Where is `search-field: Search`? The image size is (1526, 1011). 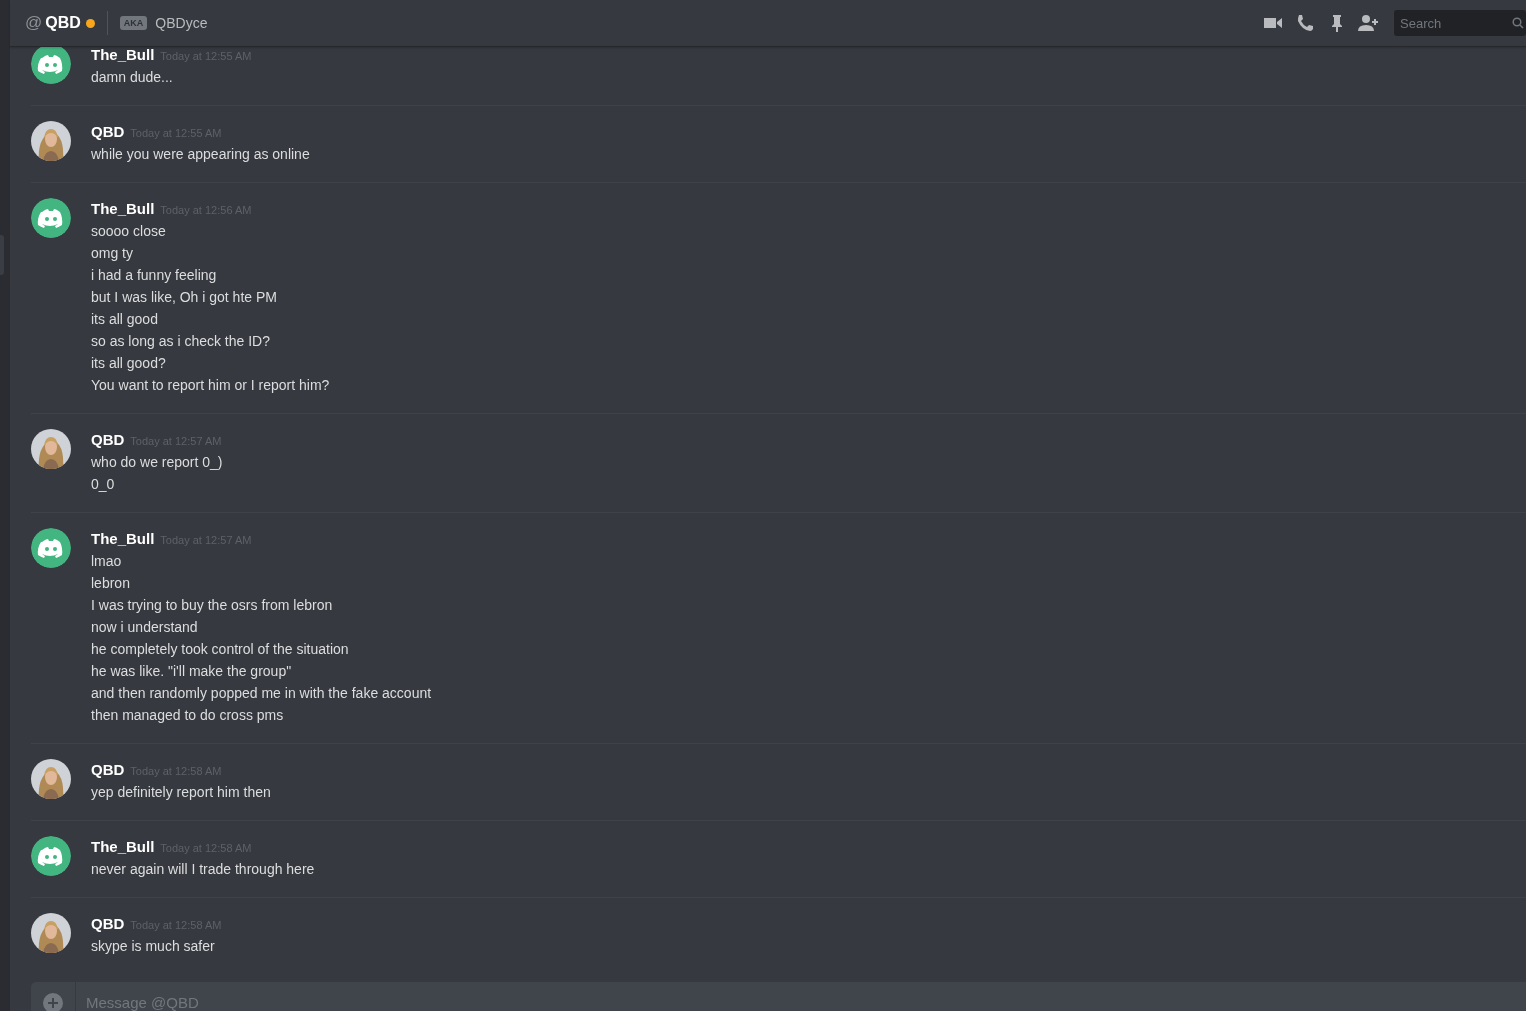 search-field: Search is located at coordinates (1460, 23).